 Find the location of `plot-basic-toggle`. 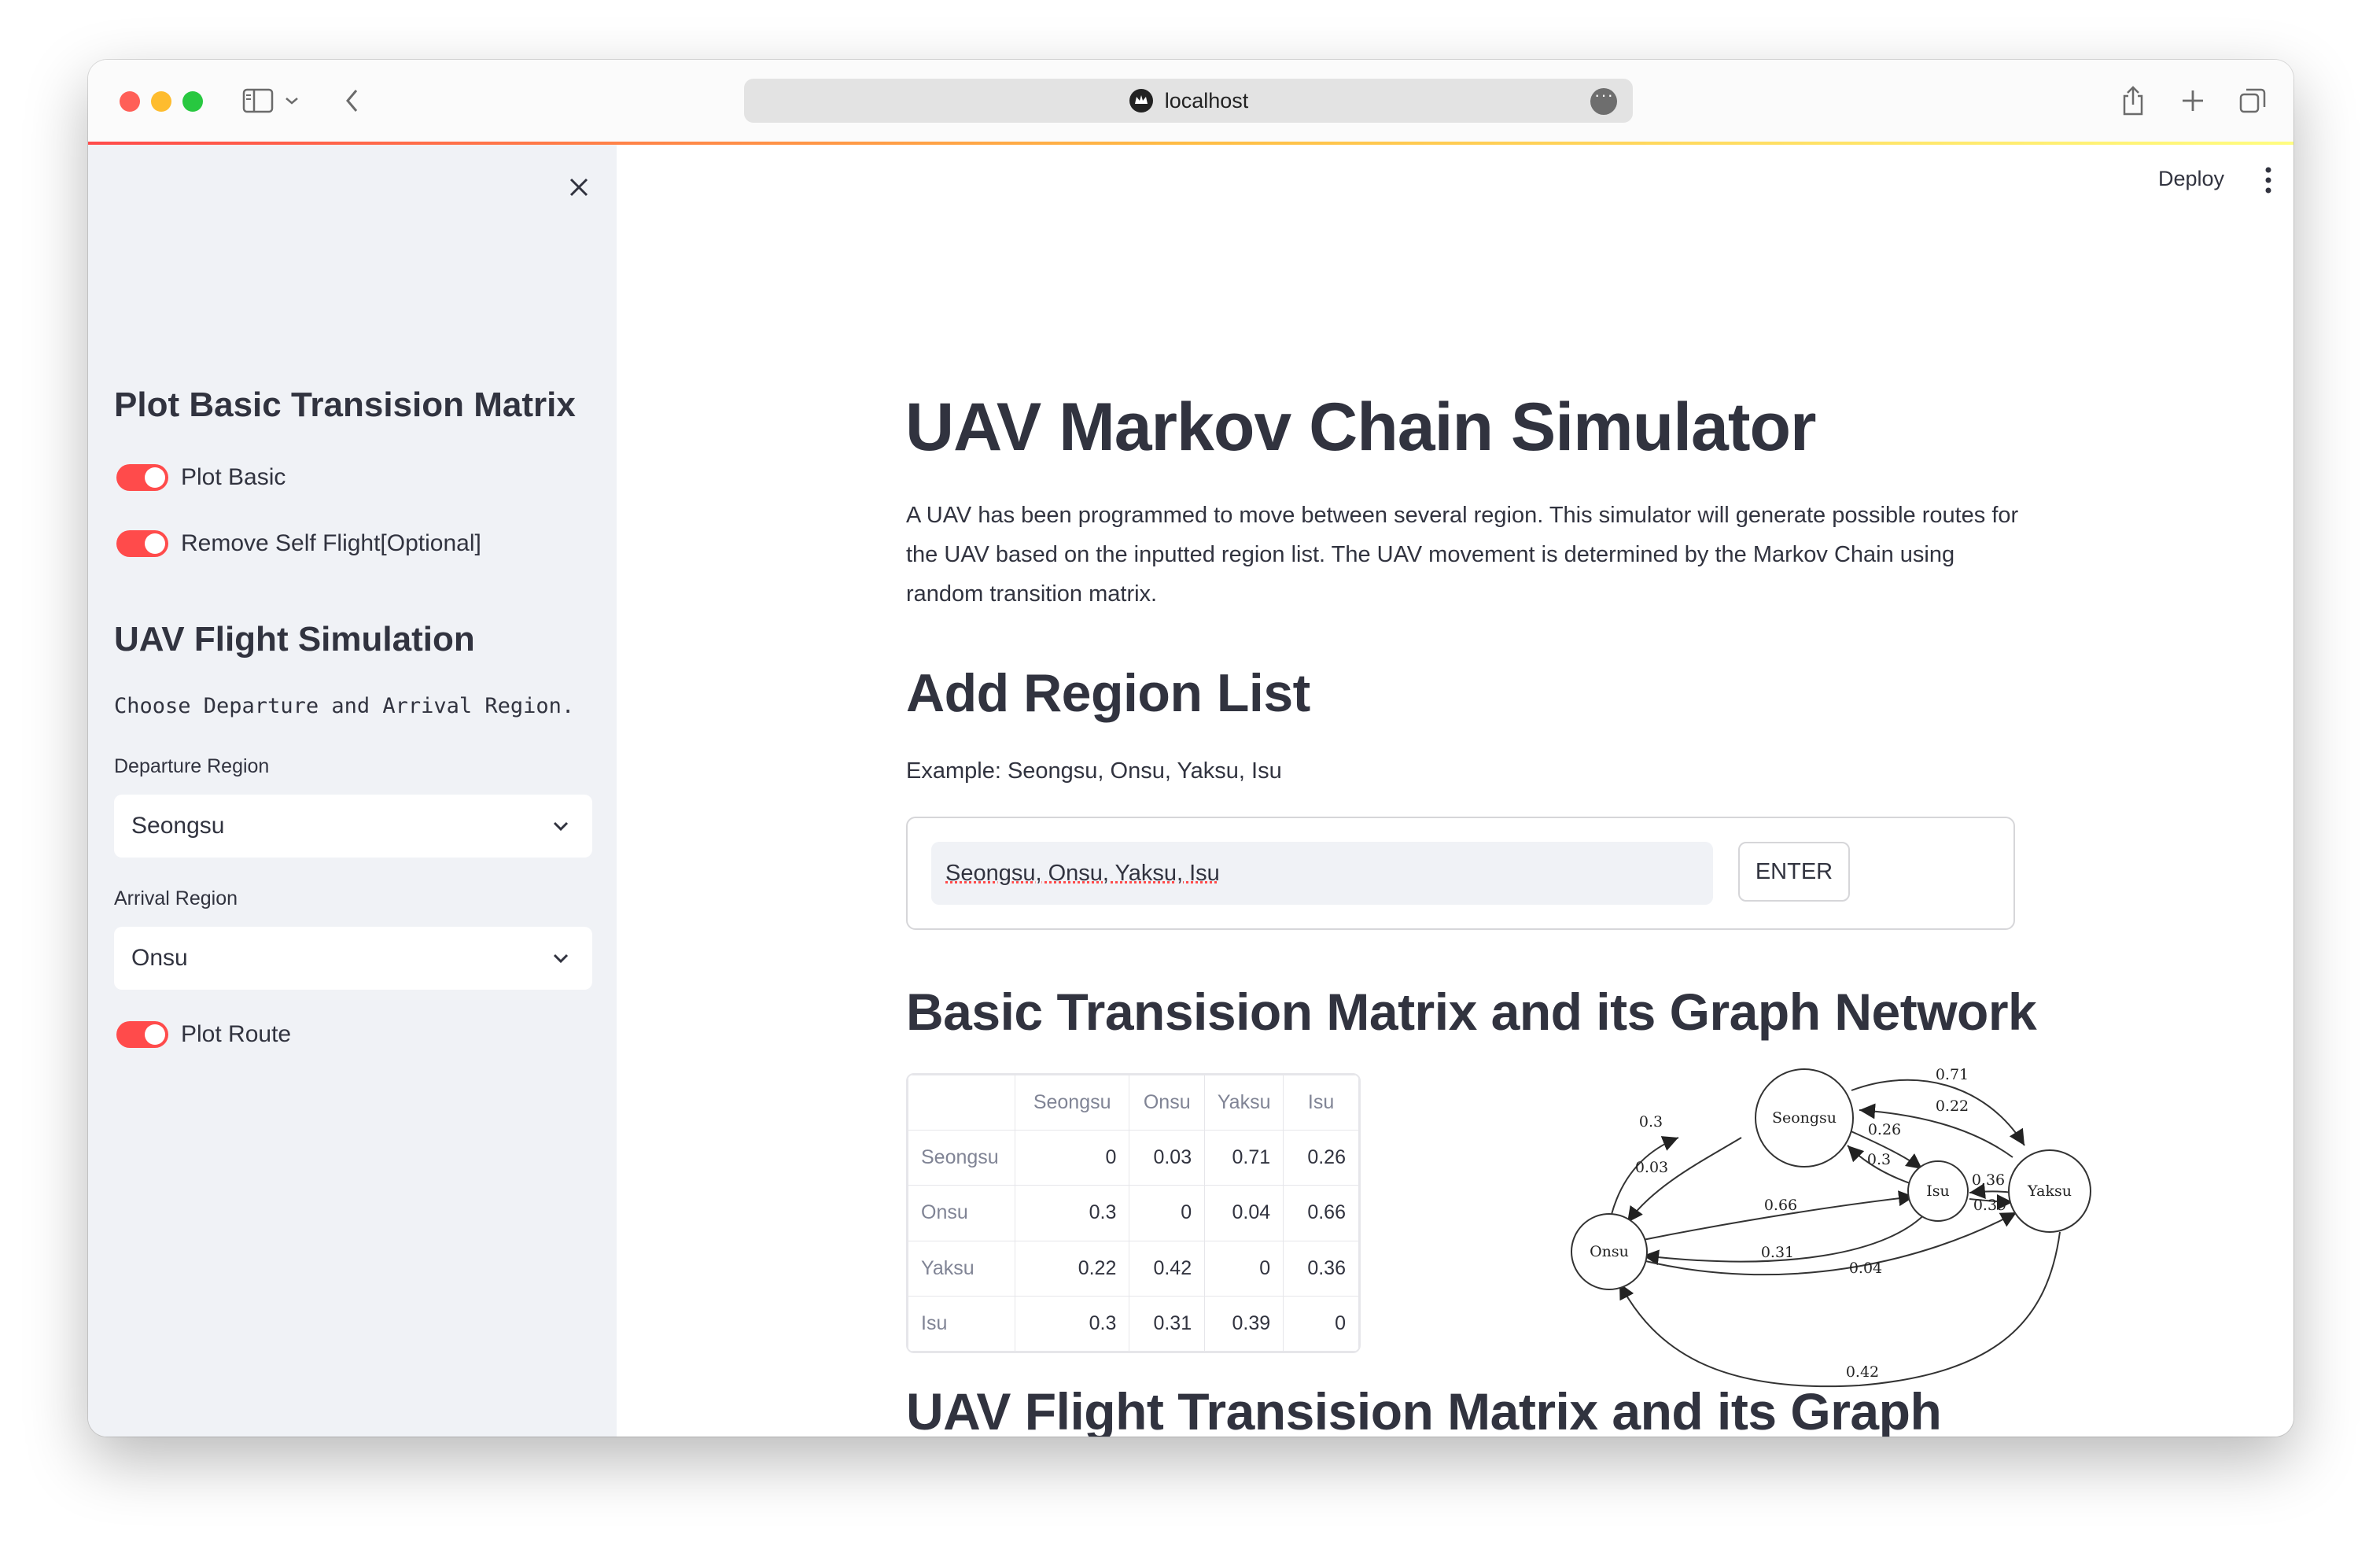

plot-basic-toggle is located at coordinates (142, 478).